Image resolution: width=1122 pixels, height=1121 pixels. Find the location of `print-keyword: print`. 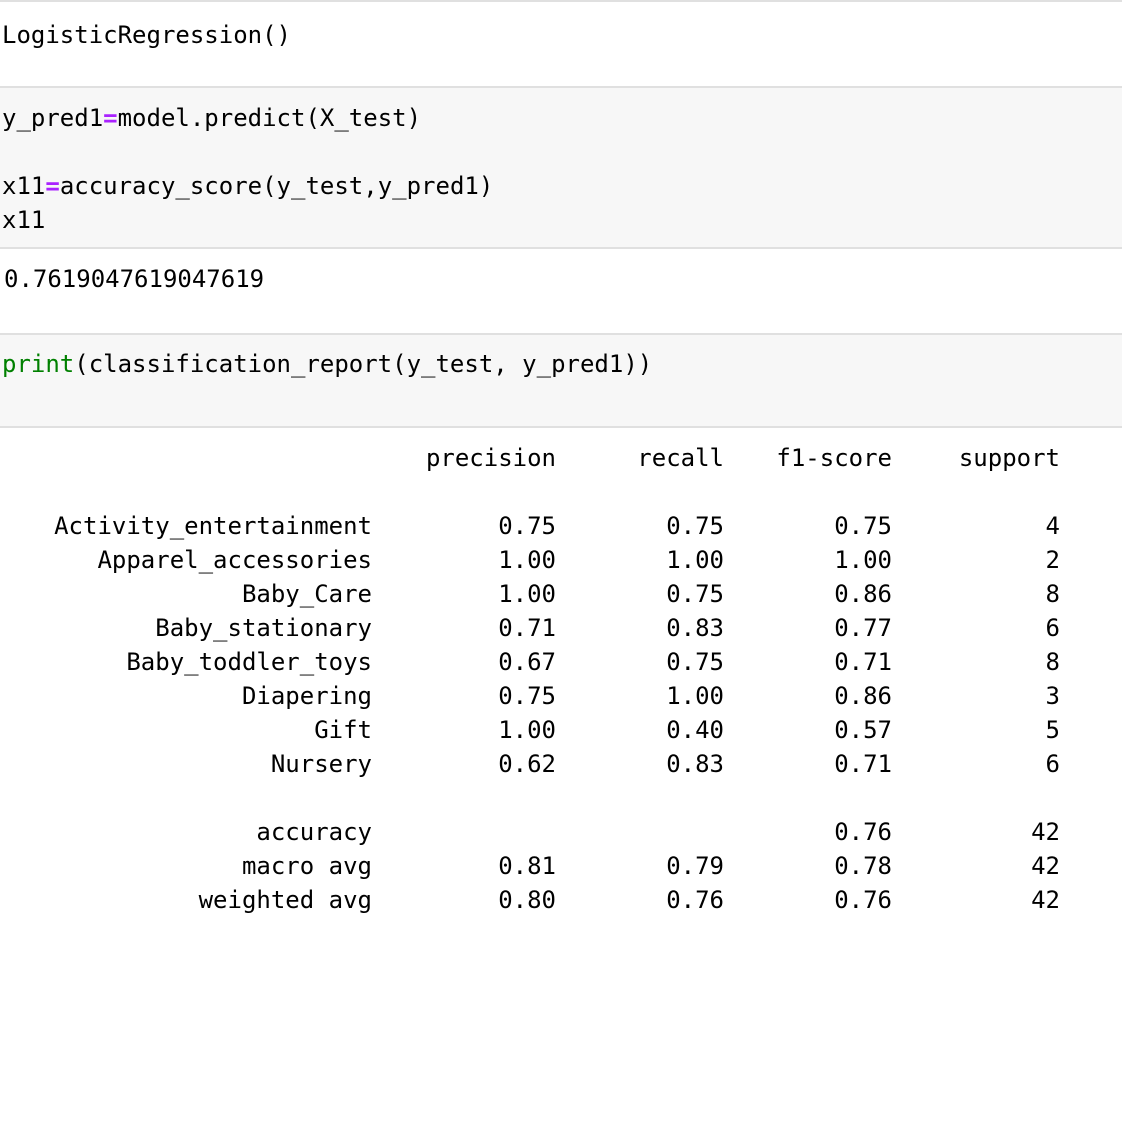

print-keyword: print is located at coordinates (38, 364).